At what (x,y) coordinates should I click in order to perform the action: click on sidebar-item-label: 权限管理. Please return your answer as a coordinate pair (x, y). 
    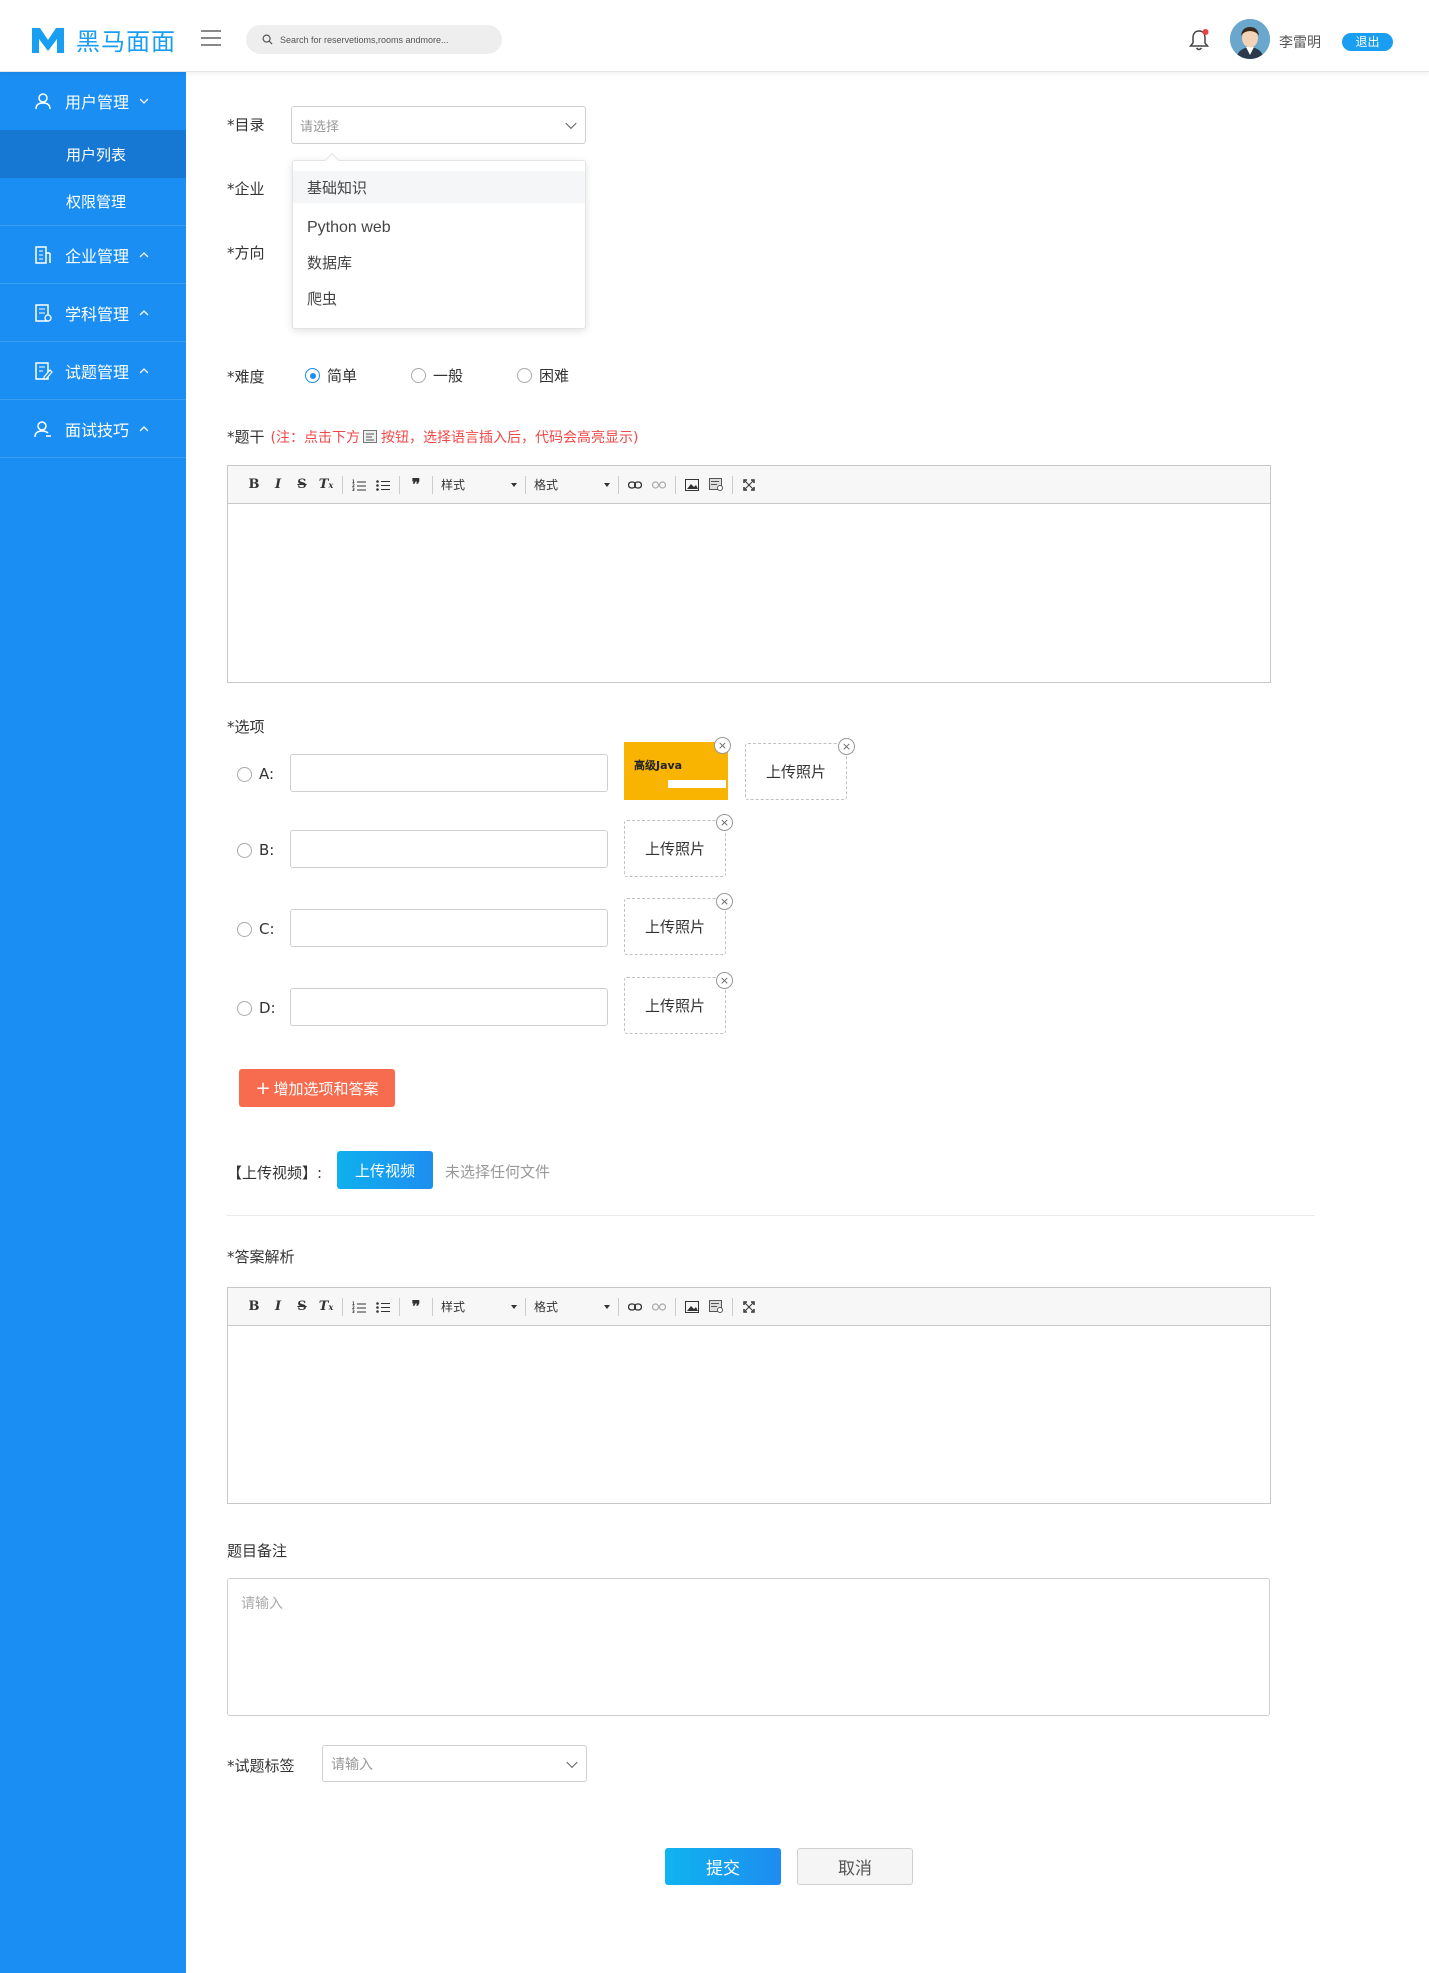
    Looking at the image, I should click on (96, 202).